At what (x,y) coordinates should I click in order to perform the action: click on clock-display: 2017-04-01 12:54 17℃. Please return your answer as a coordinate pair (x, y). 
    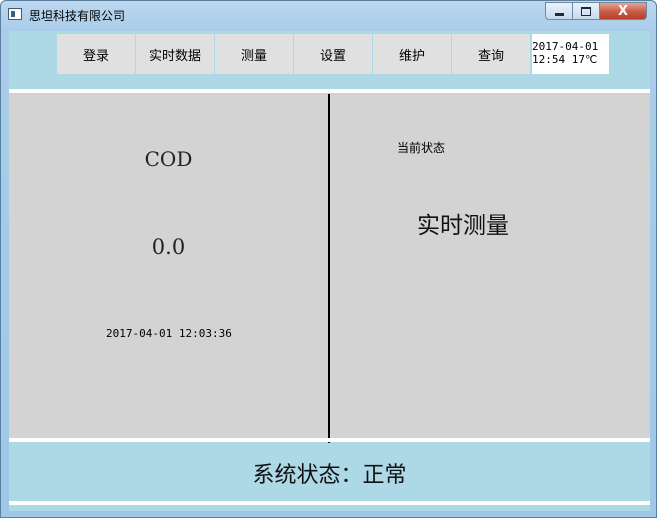
    Looking at the image, I should click on (570, 54).